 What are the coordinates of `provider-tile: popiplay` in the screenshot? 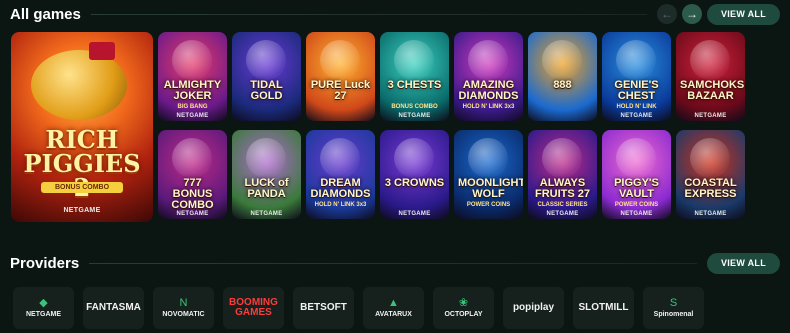 It's located at (533, 308).